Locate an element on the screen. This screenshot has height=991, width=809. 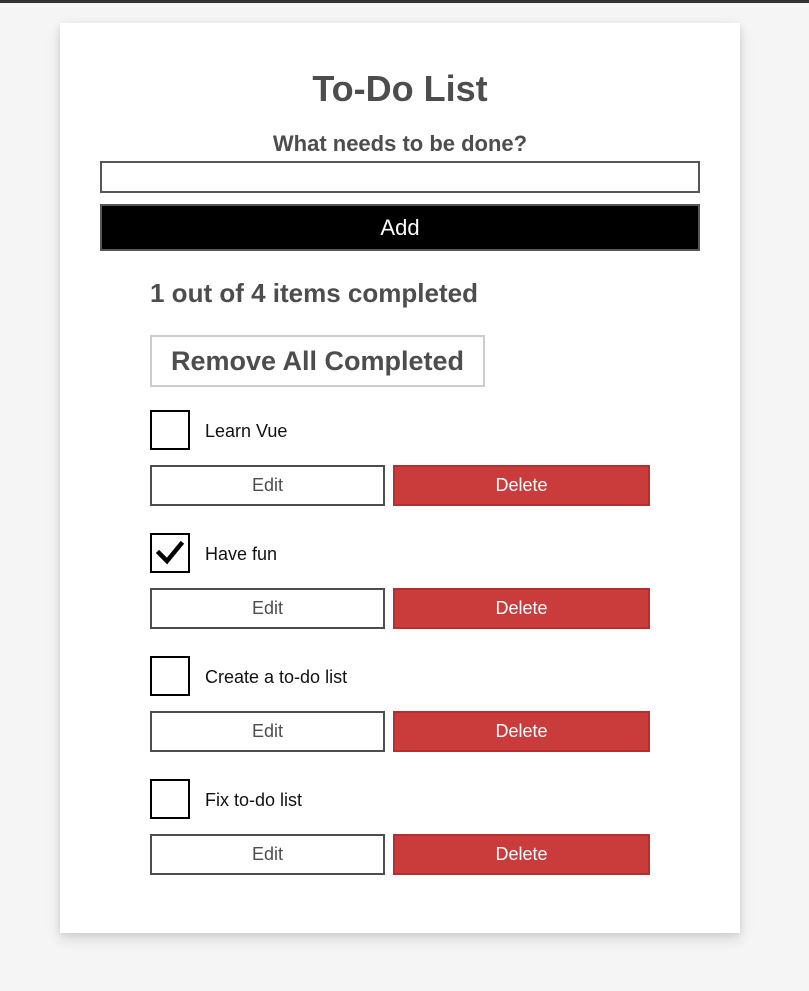
todo-item: Create a to-do list Edit Delete is located at coordinates (400, 717).